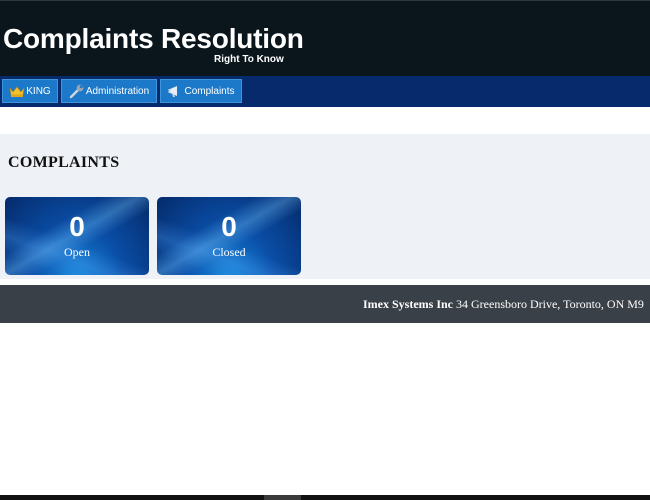 The height and width of the screenshot is (500, 650). Describe the element at coordinates (408, 304) in the screenshot. I see `footer-company: Imex Systems Inc` at that location.